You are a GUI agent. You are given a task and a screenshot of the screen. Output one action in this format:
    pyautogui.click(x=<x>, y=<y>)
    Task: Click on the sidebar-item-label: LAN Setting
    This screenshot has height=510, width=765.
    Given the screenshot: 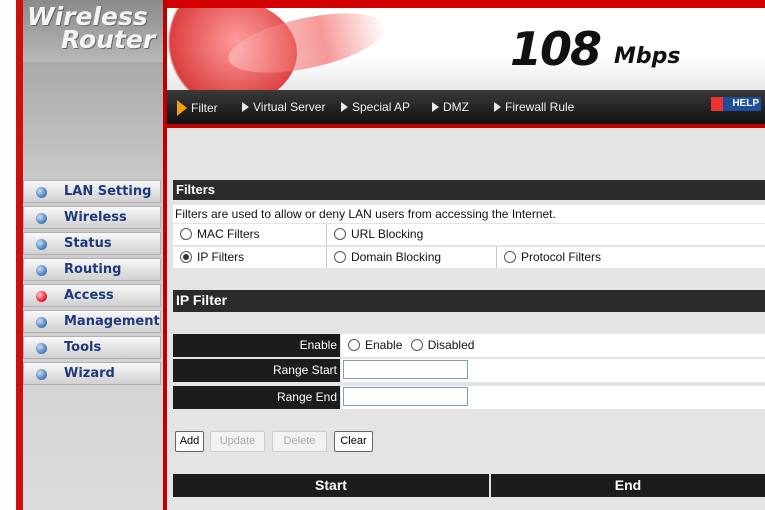 What is the action you would take?
    pyautogui.click(x=108, y=191)
    